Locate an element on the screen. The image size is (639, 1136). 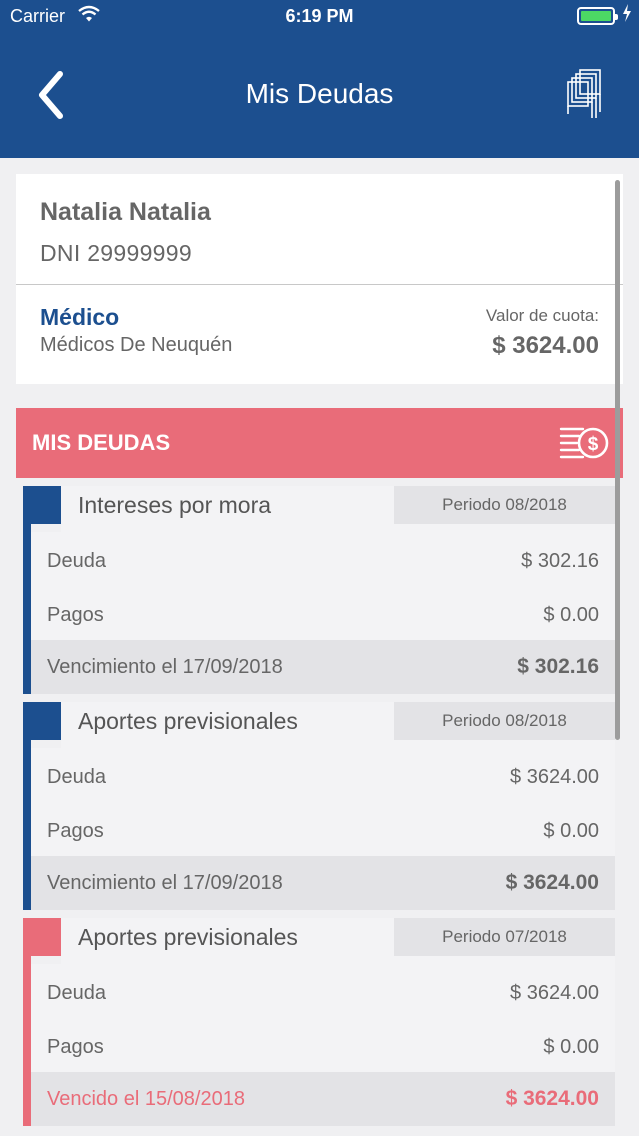
deuda-value: $ 302.16 is located at coordinates (560, 561).